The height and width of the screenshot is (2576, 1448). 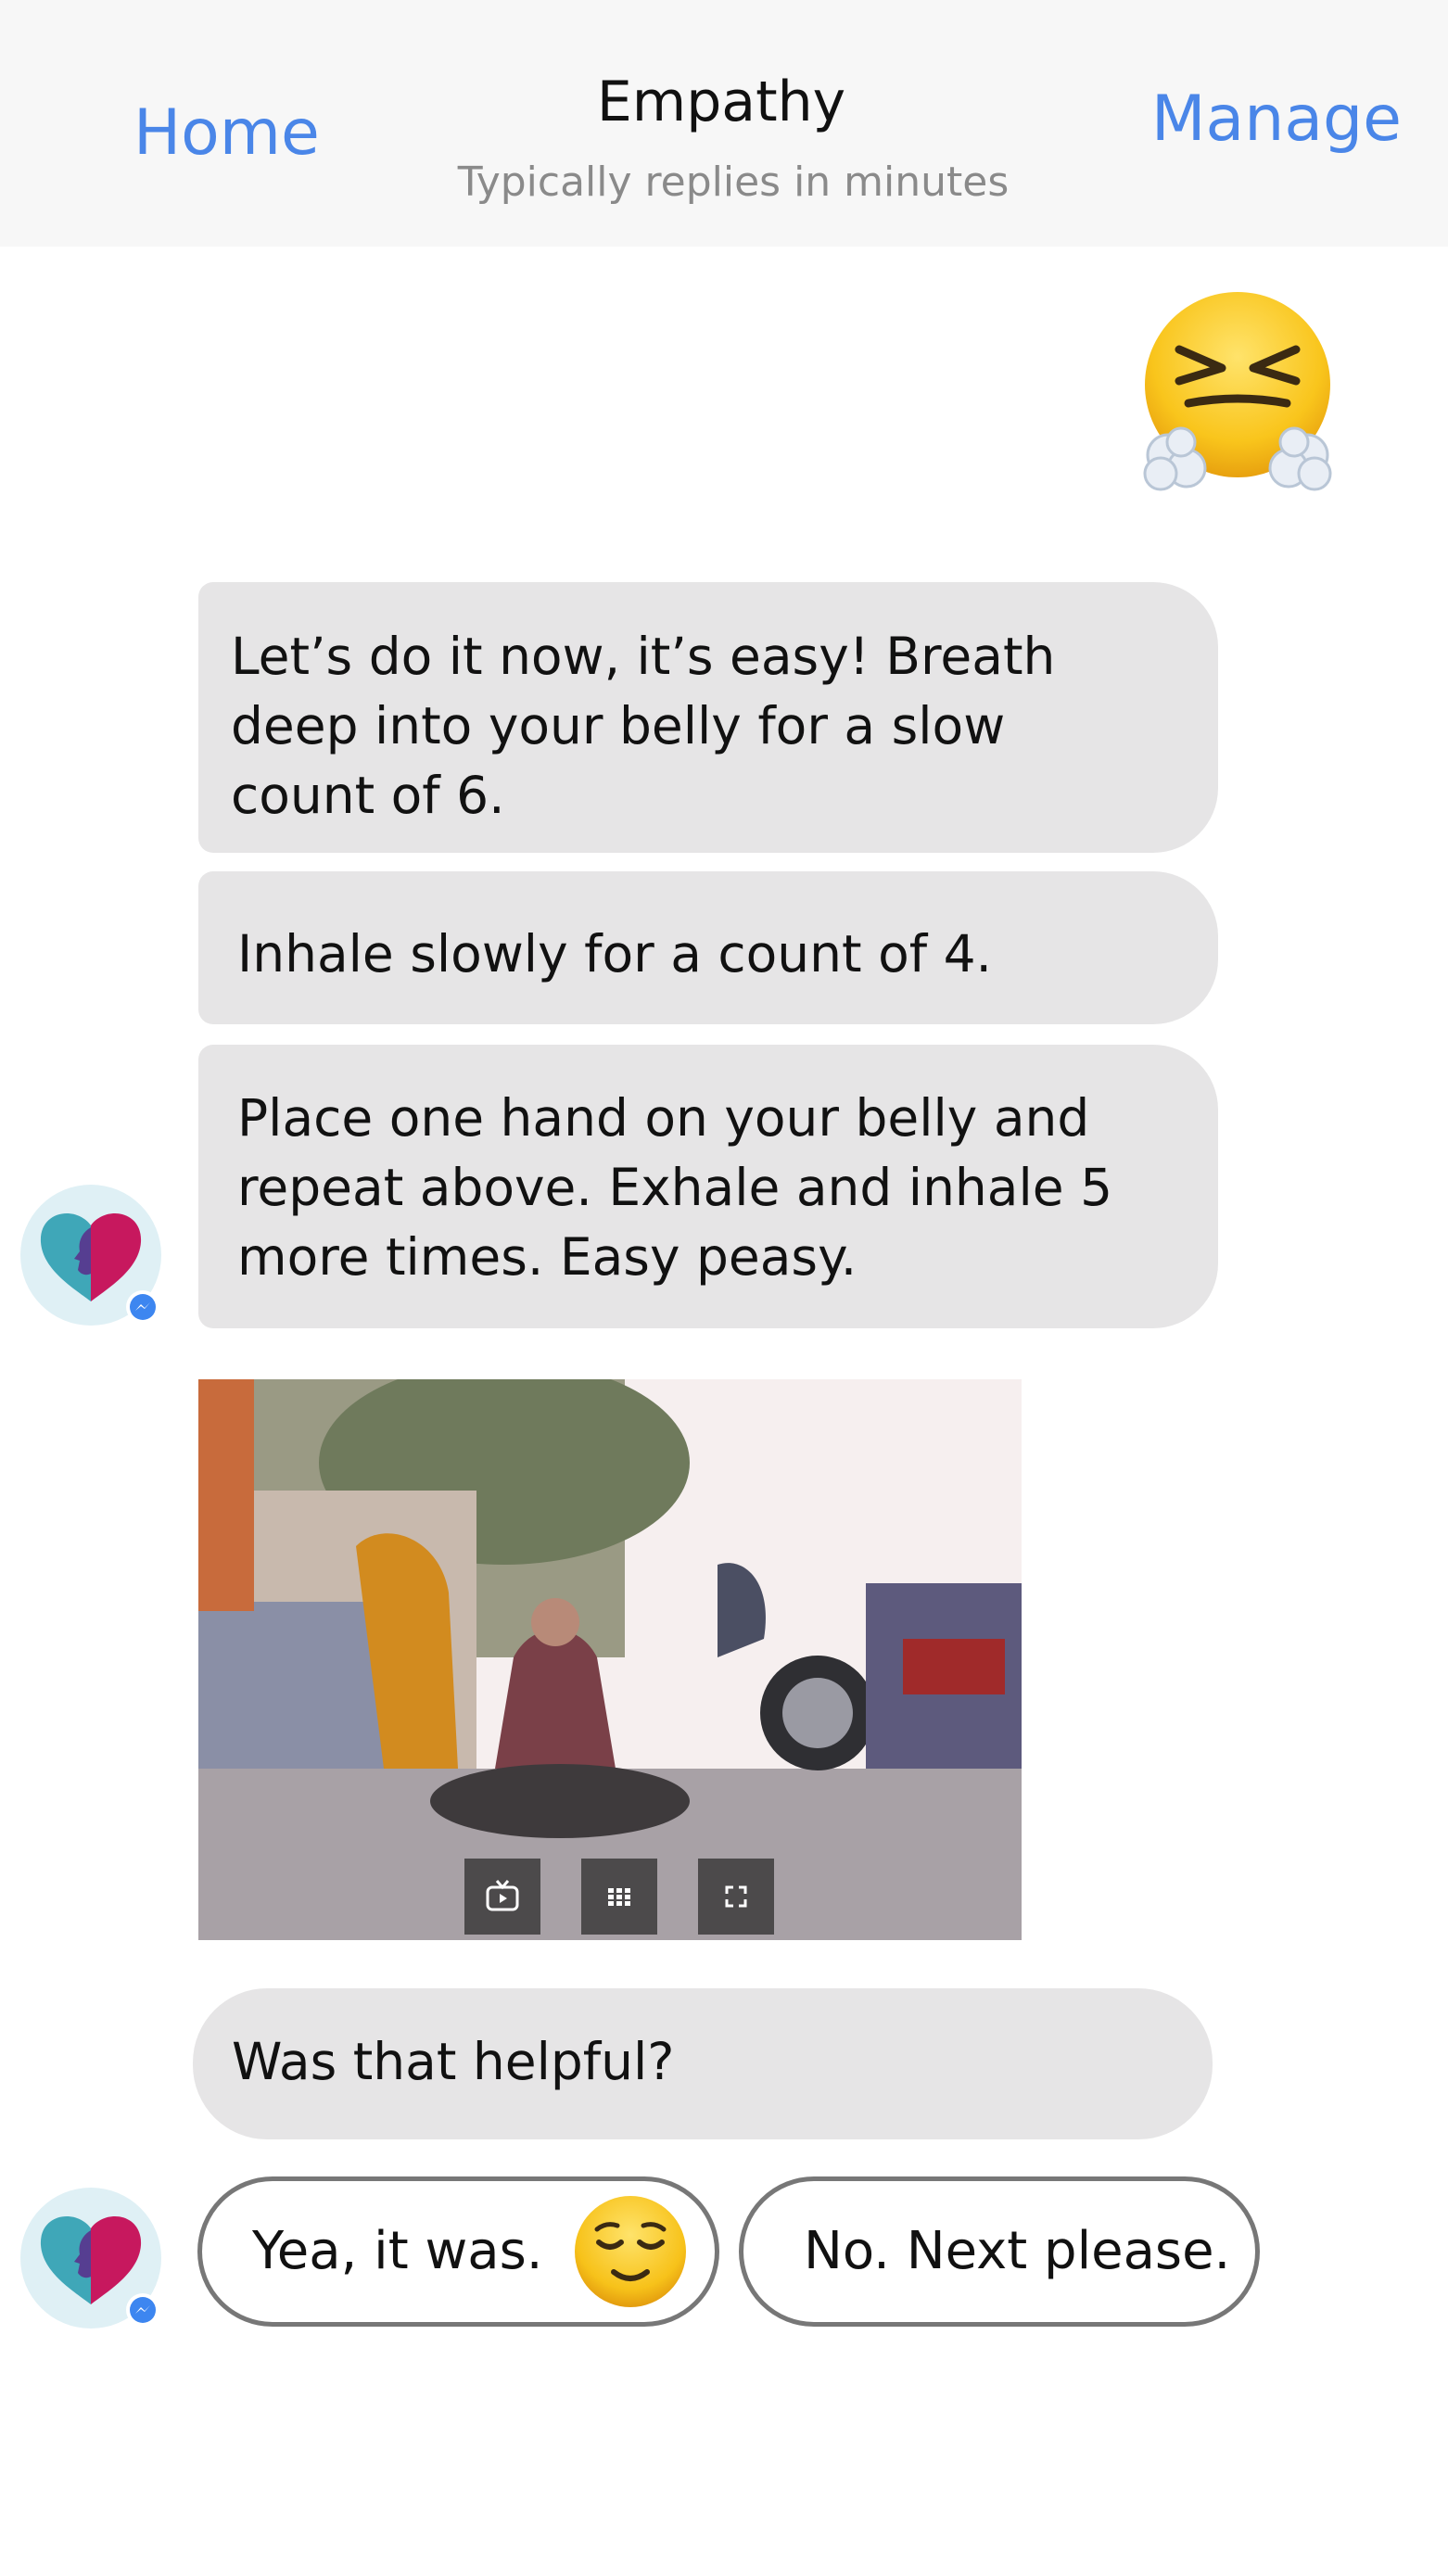 What do you see at coordinates (721, 102) in the screenshot?
I see `chat-title: Empathy` at bounding box center [721, 102].